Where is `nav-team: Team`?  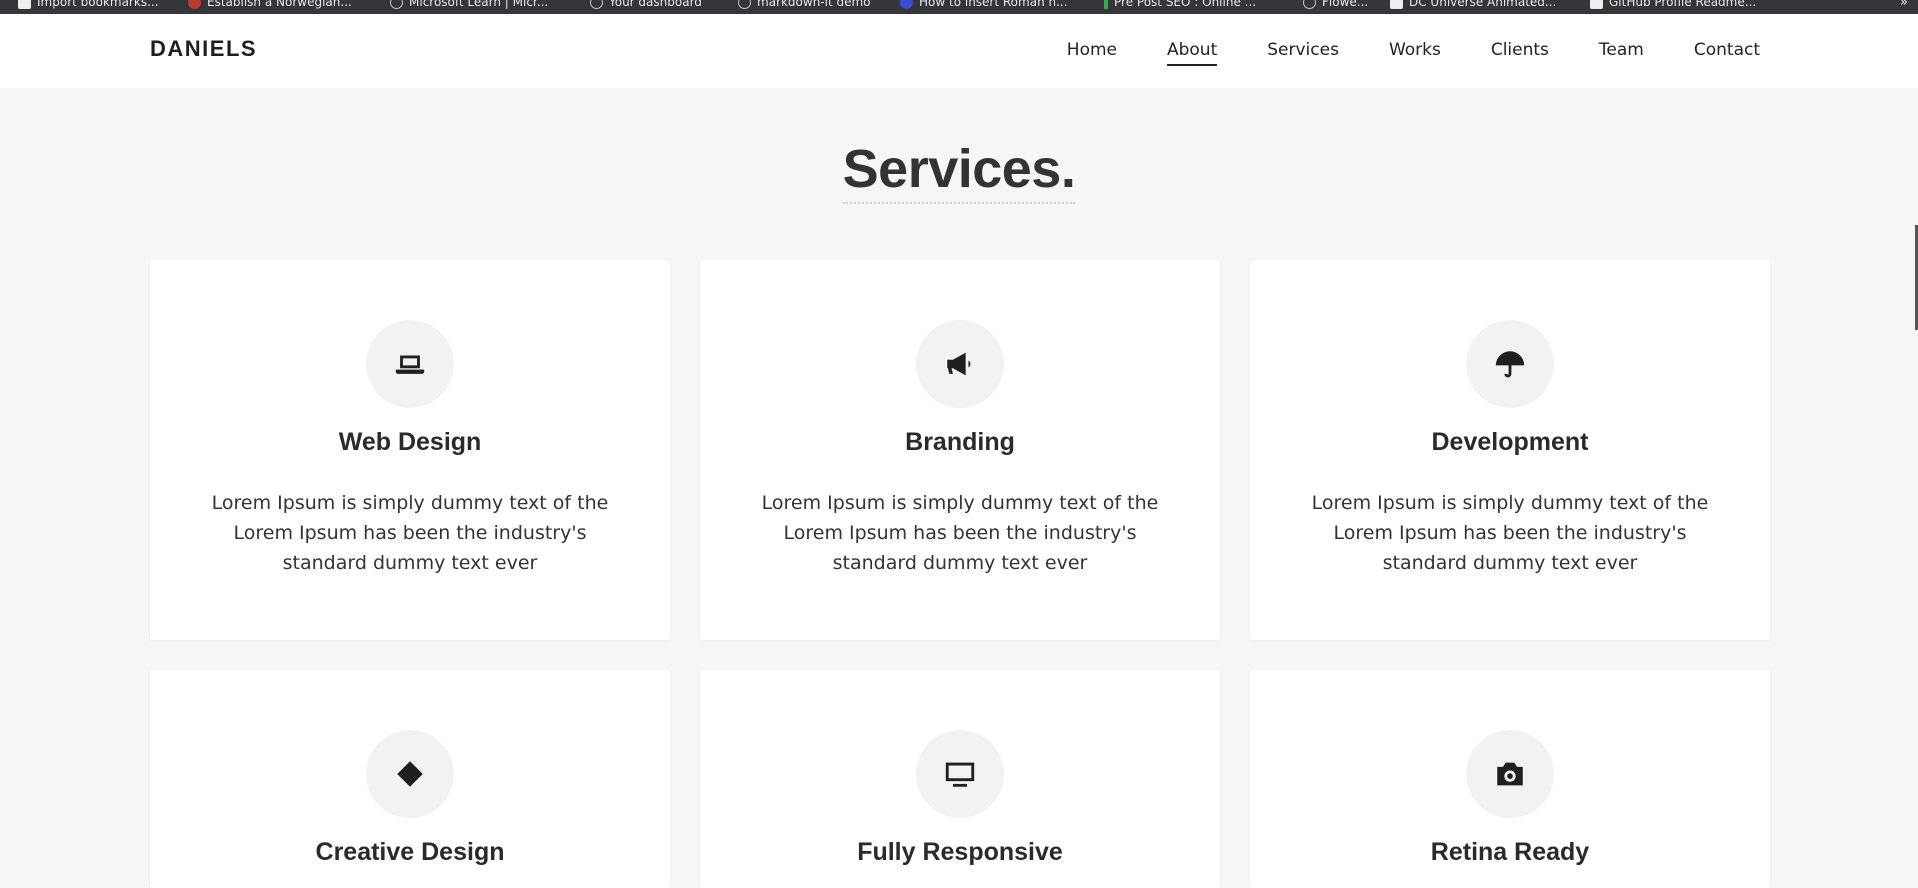 nav-team: Team is located at coordinates (1621, 53).